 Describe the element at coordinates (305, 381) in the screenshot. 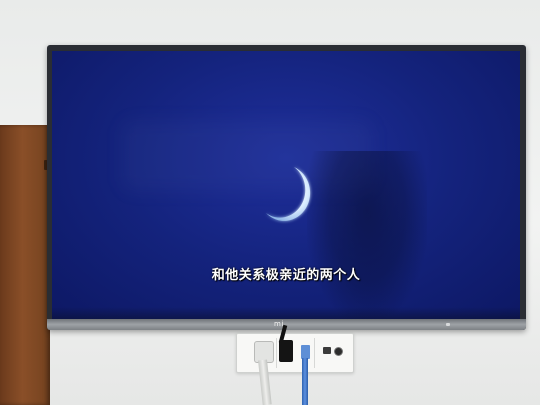

I see `ethernet-cable` at that location.